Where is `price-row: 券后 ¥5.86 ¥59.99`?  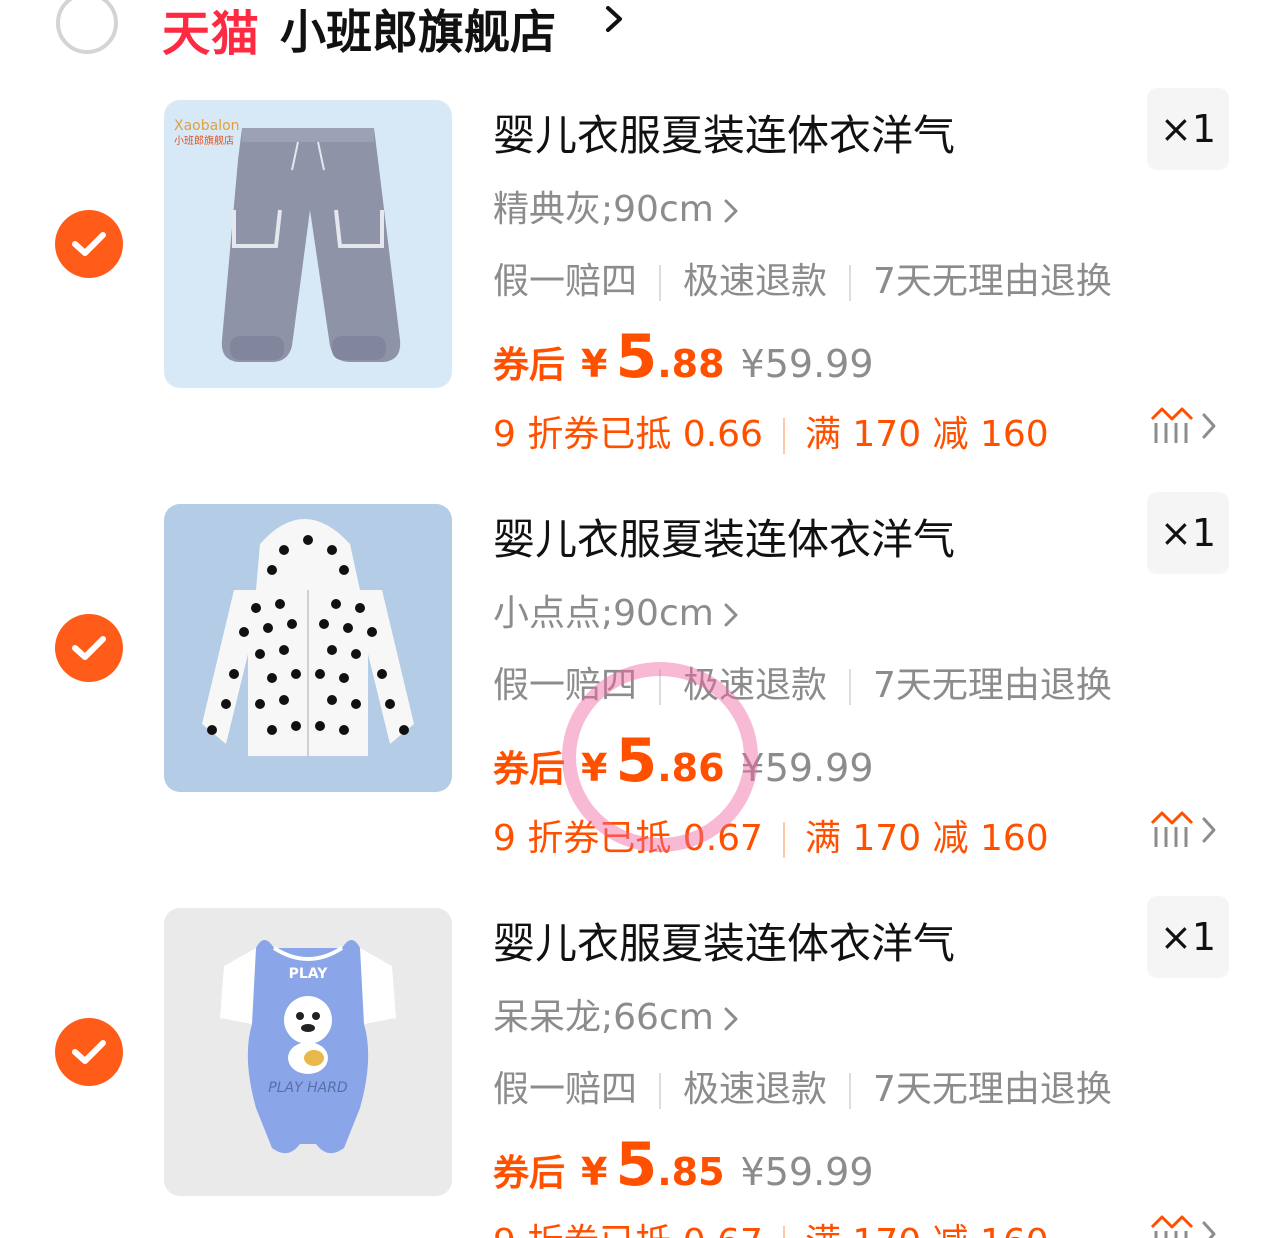
price-row: 券后 ¥5.86 ¥59.99 is located at coordinates (683, 761).